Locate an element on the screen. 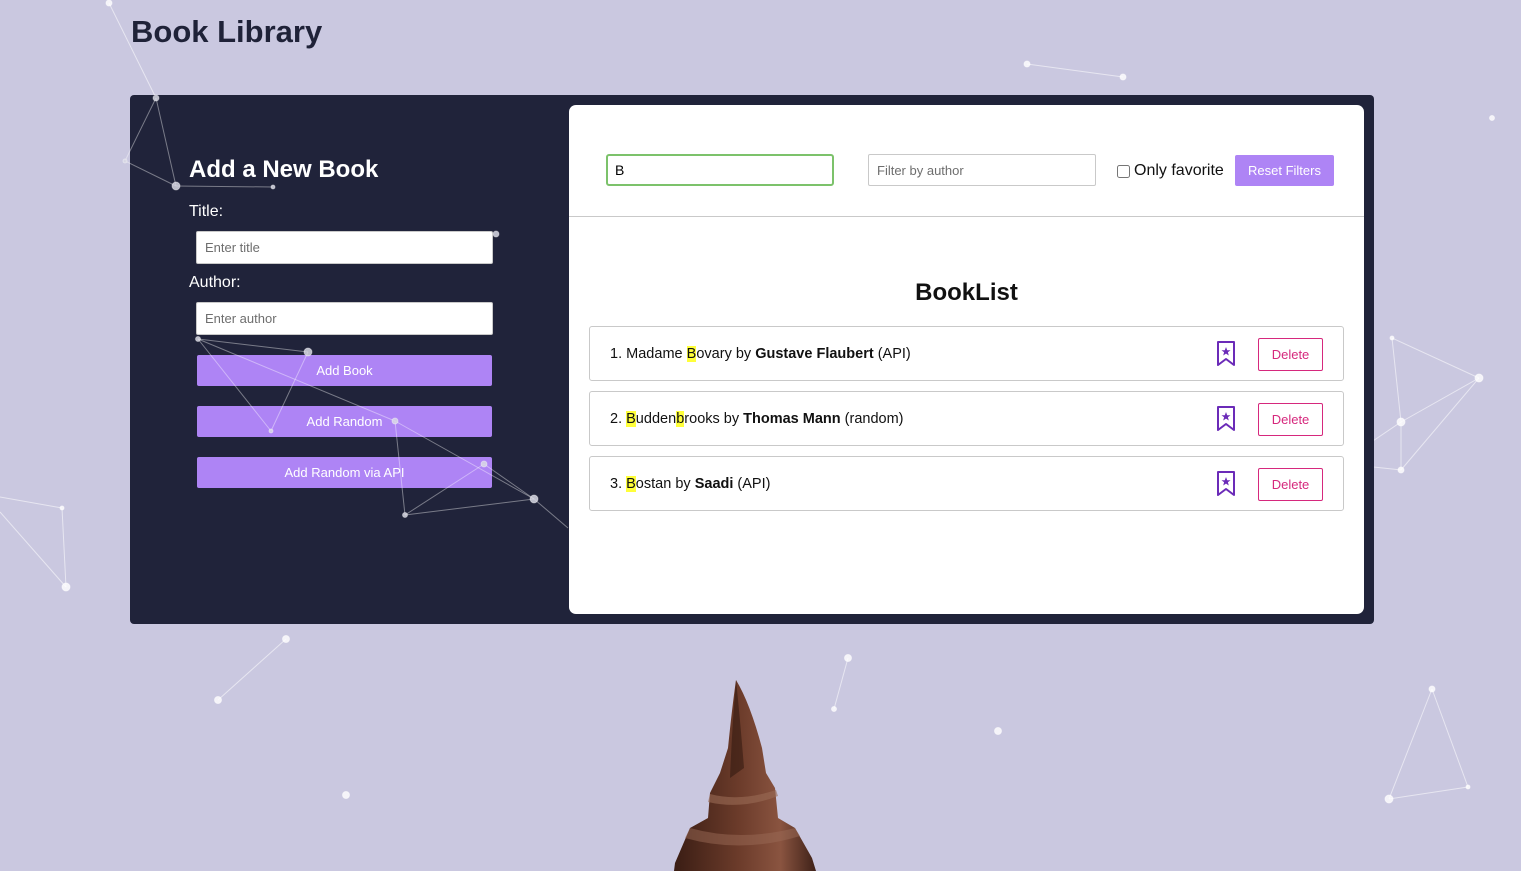  book-index: 1. is located at coordinates (616, 354).